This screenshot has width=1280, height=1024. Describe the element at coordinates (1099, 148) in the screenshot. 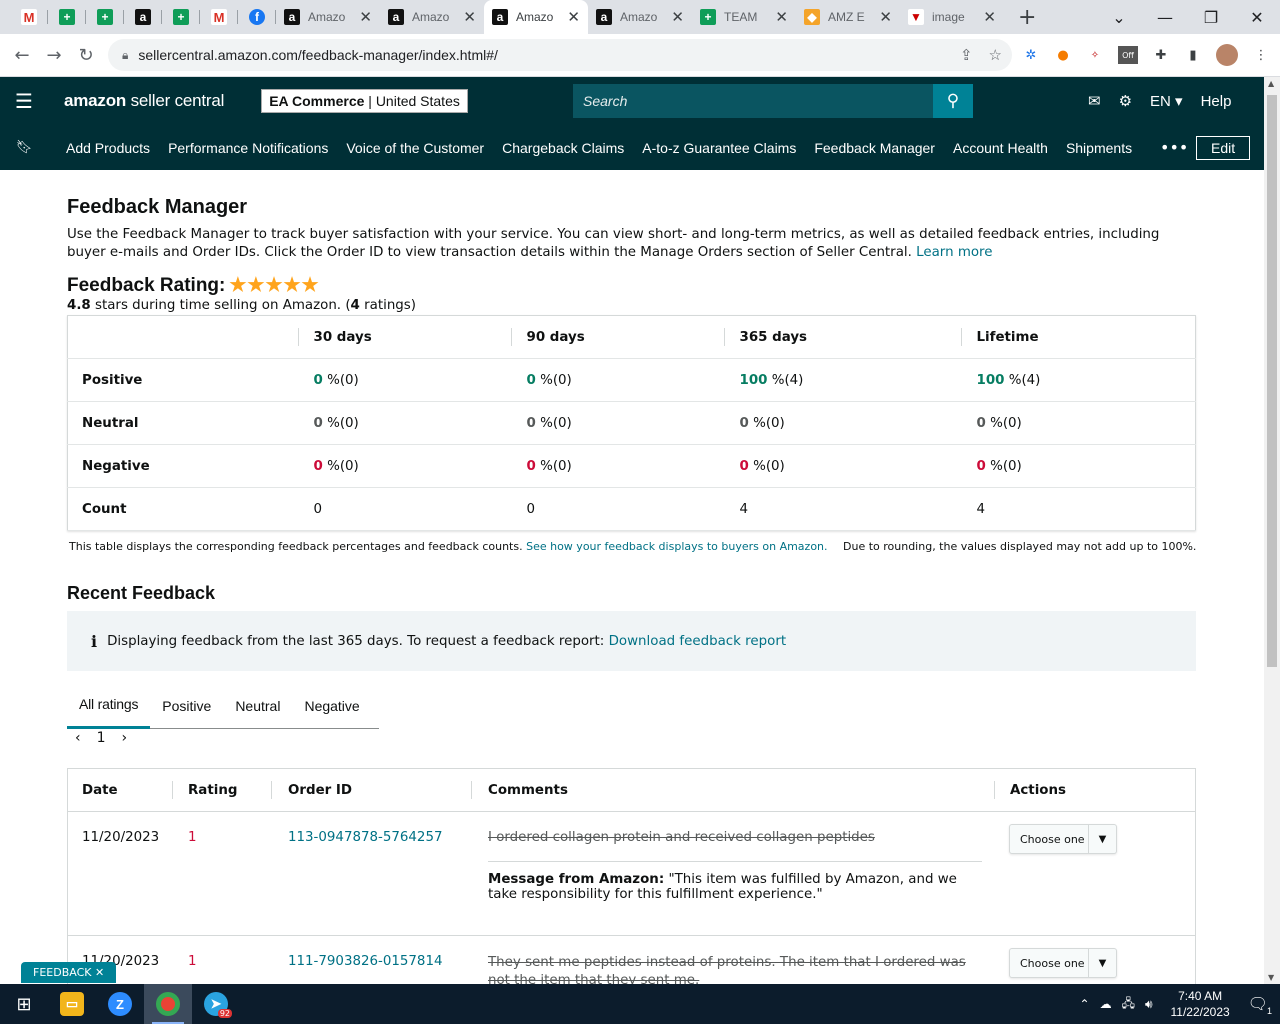

I see `nav-item-shipments: Shipments` at that location.